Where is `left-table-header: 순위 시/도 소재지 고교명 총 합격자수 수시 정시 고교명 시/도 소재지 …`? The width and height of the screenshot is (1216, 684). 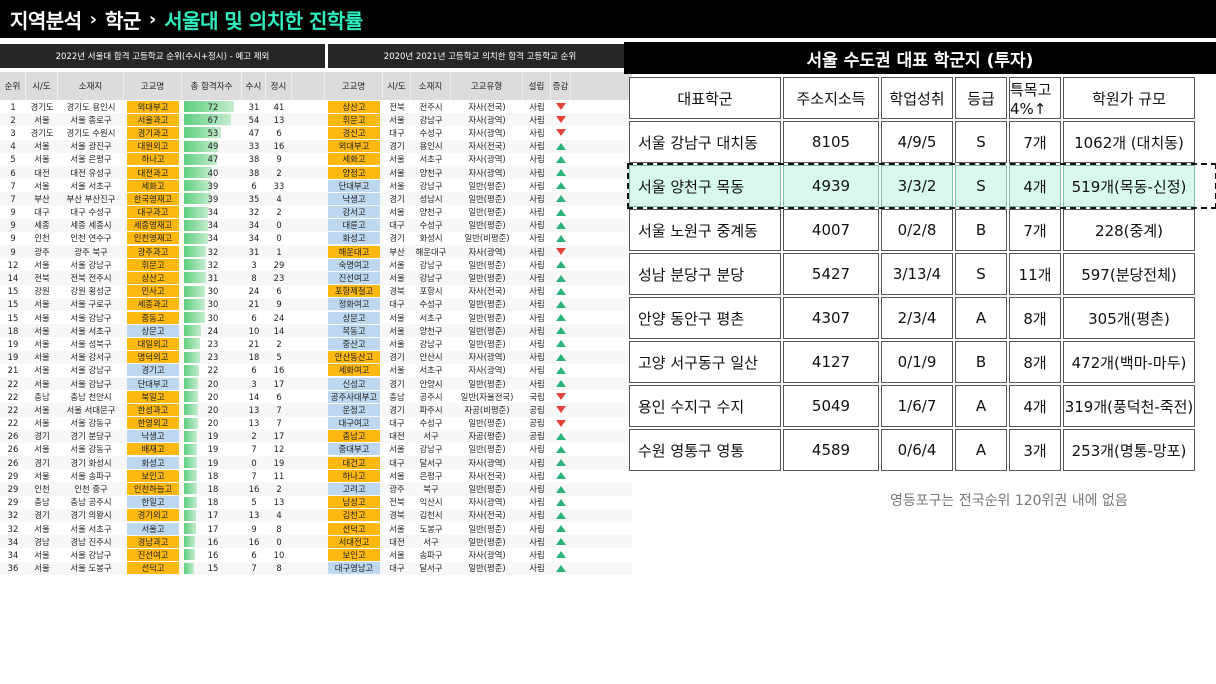 left-table-header: 순위 시/도 소재지 고교명 총 합격자수 수시 정시 고교명 시/도 소재지 … is located at coordinates (316, 86).